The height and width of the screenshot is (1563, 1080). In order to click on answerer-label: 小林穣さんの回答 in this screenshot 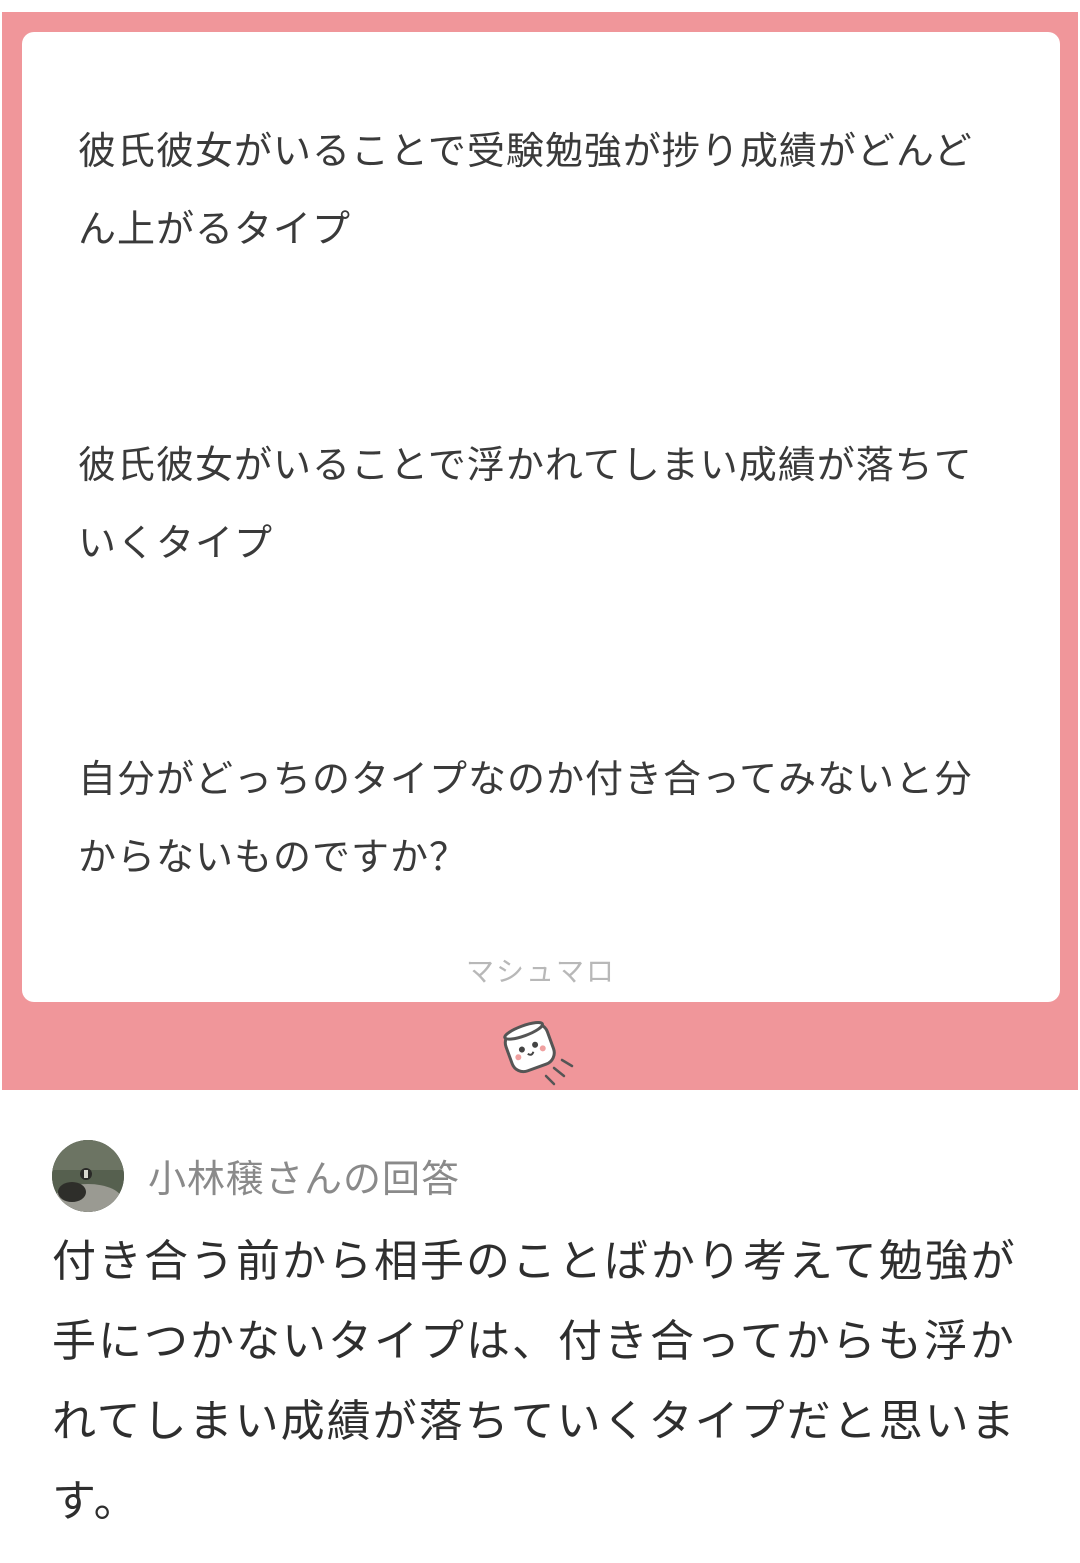, I will do `click(304, 1175)`.